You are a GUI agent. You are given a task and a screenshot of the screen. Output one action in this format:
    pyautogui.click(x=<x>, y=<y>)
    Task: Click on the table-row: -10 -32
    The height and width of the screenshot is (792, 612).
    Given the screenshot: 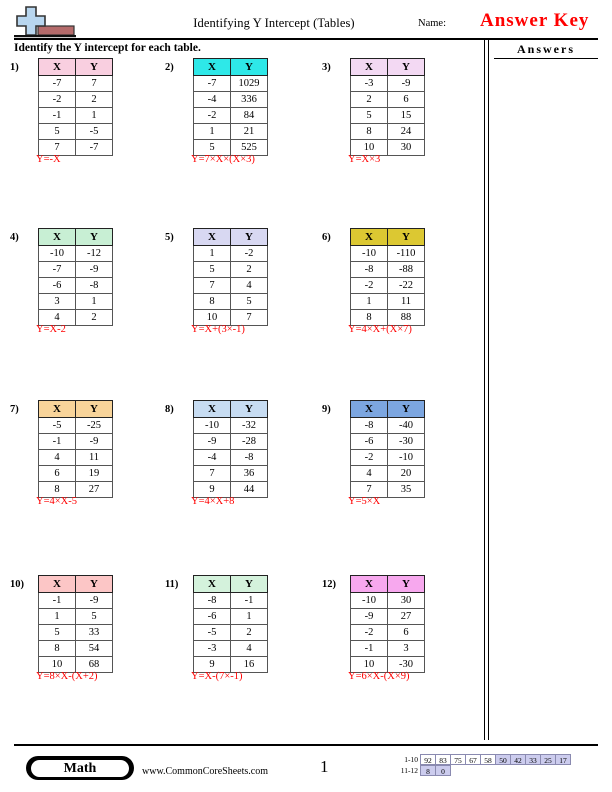 What is the action you would take?
    pyautogui.click(x=230, y=425)
    